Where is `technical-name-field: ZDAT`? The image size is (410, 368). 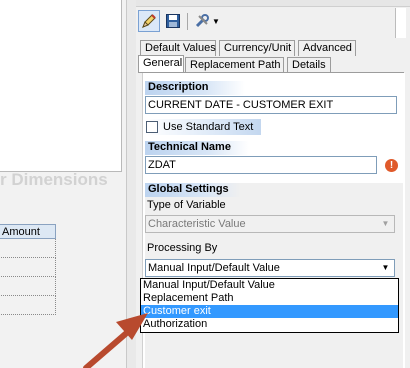 technical-name-field: ZDAT is located at coordinates (261, 165).